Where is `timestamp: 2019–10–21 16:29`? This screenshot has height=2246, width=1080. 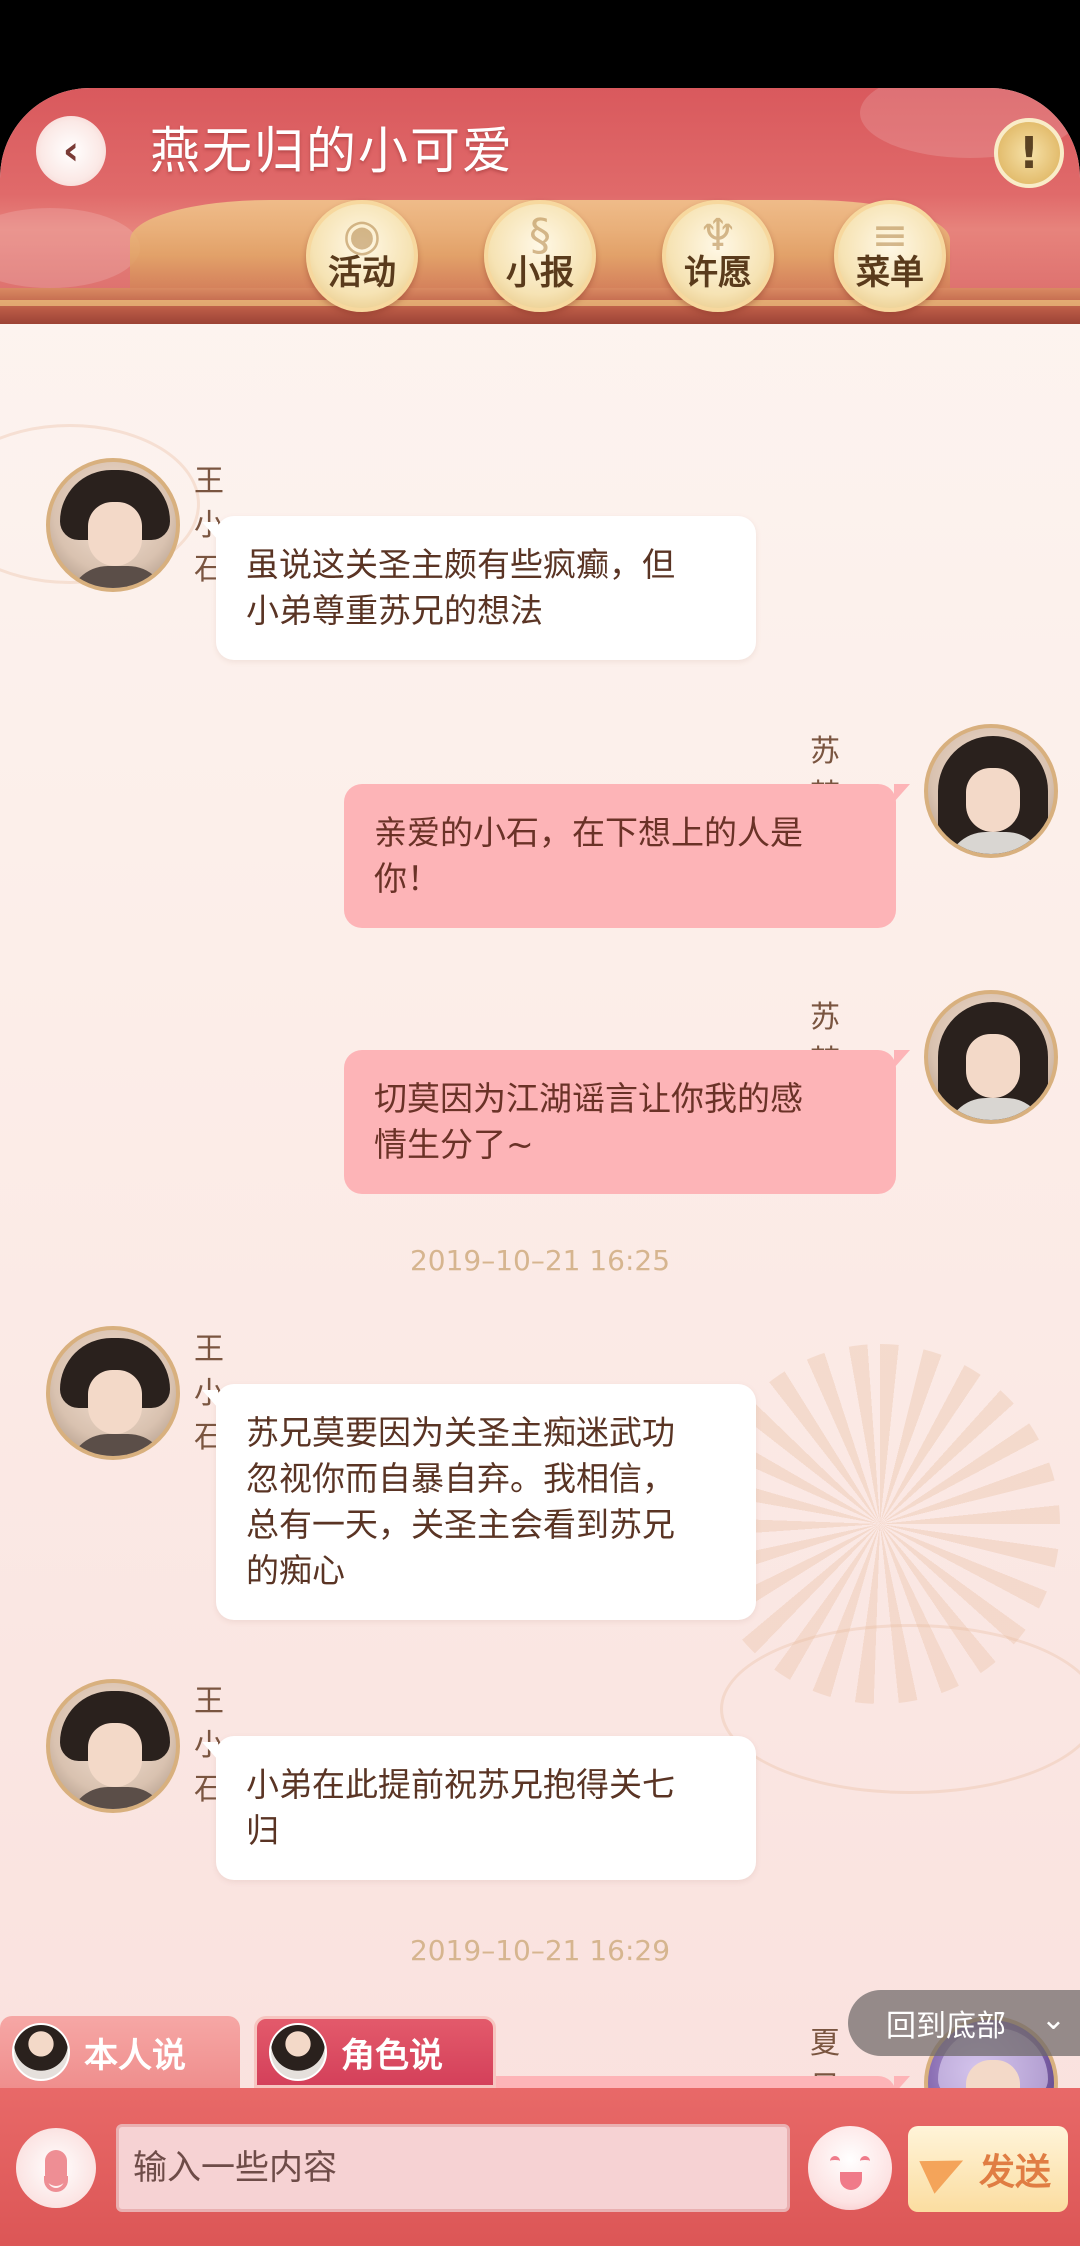 timestamp: 2019–10–21 16:29 is located at coordinates (540, 1950).